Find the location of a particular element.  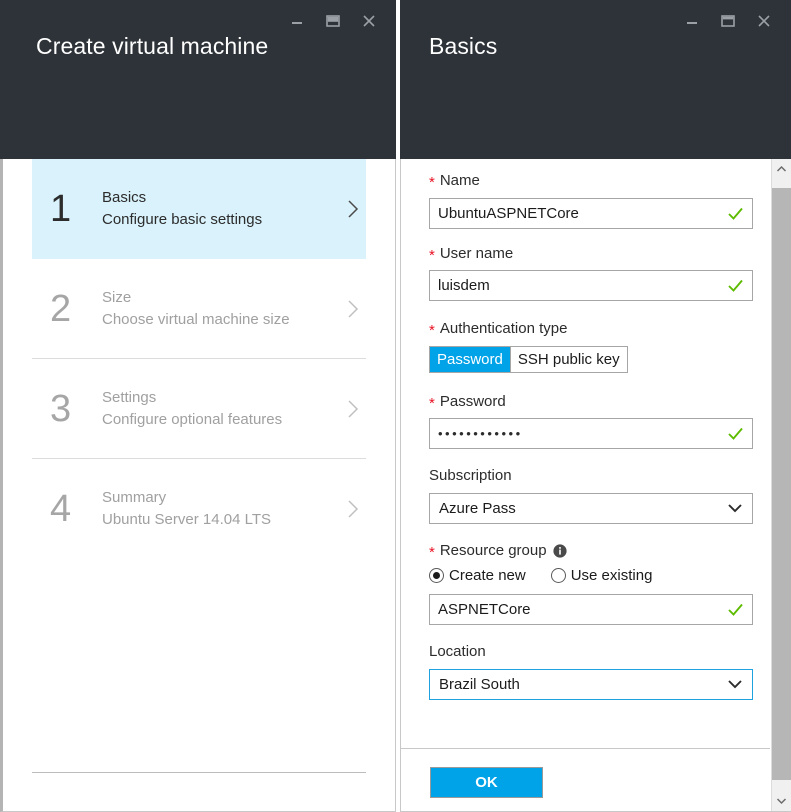

radio-create-new: Create new is located at coordinates (477, 575).